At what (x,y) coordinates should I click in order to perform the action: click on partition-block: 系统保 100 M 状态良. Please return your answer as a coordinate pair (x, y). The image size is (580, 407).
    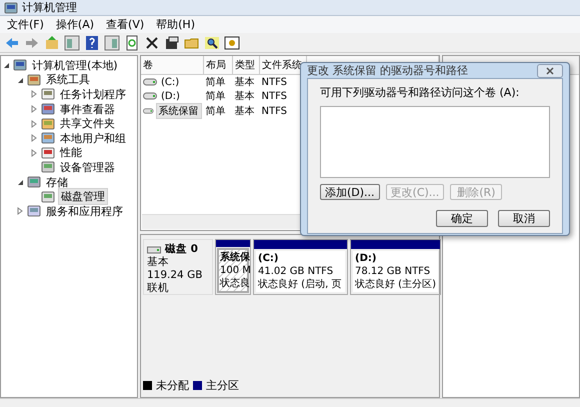
    Looking at the image, I should click on (233, 267).